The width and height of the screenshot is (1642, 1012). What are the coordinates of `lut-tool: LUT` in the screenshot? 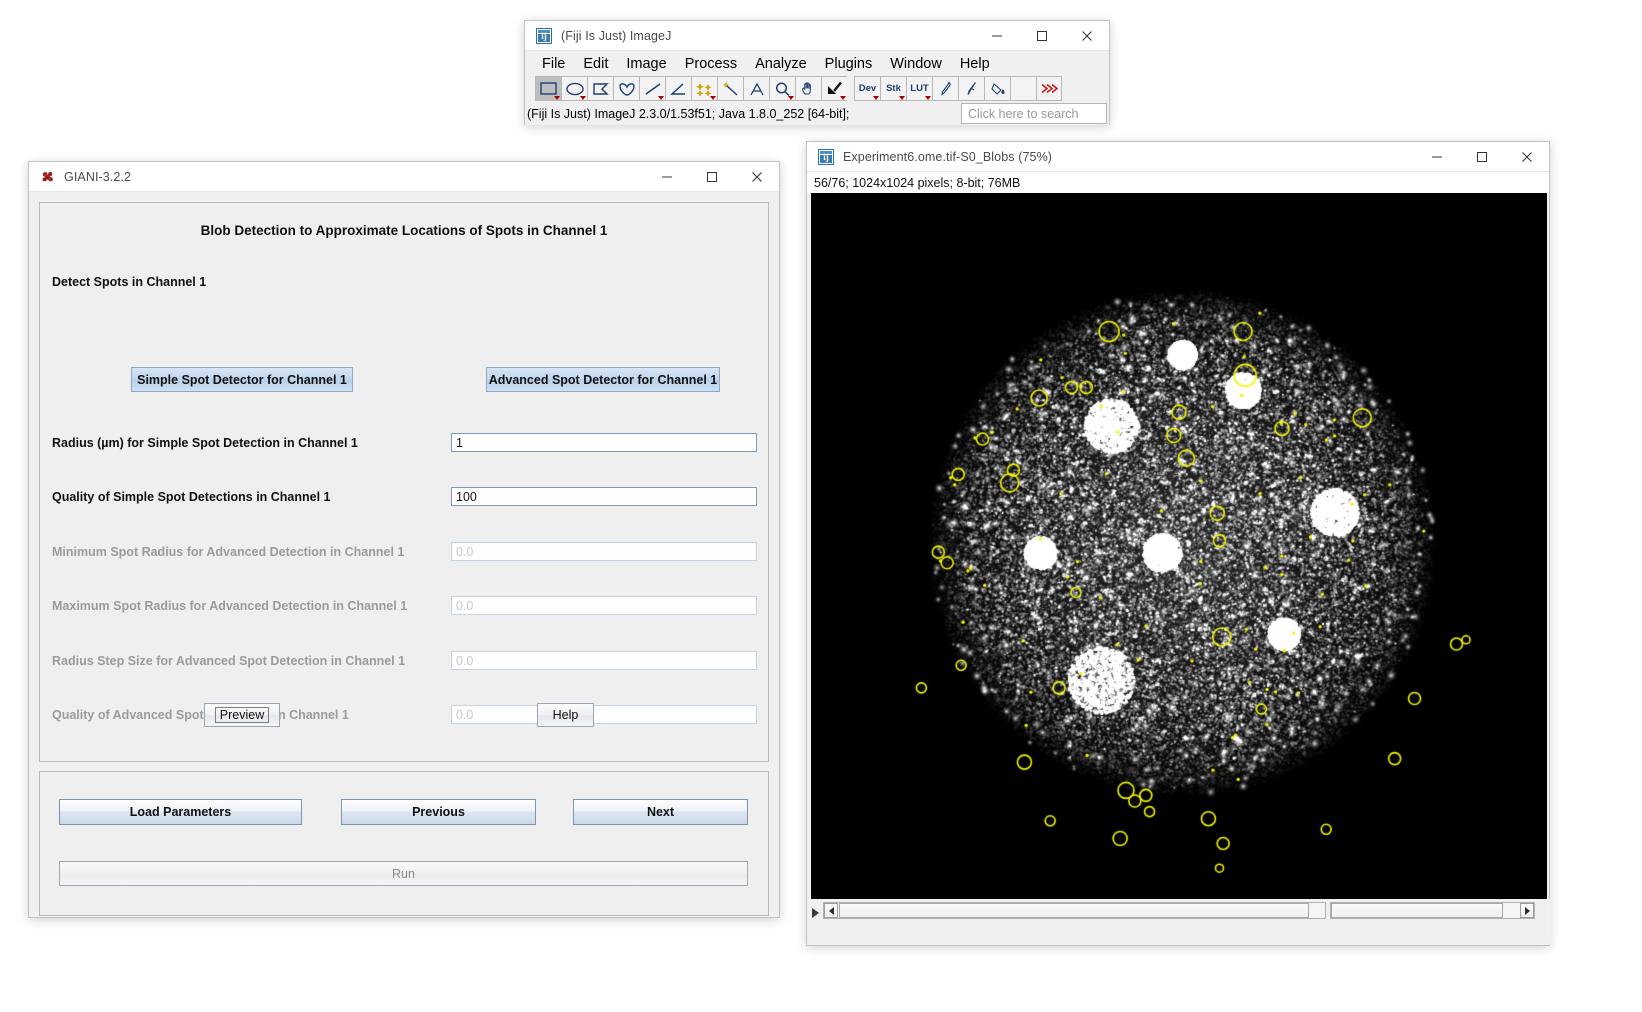 It's located at (919, 88).